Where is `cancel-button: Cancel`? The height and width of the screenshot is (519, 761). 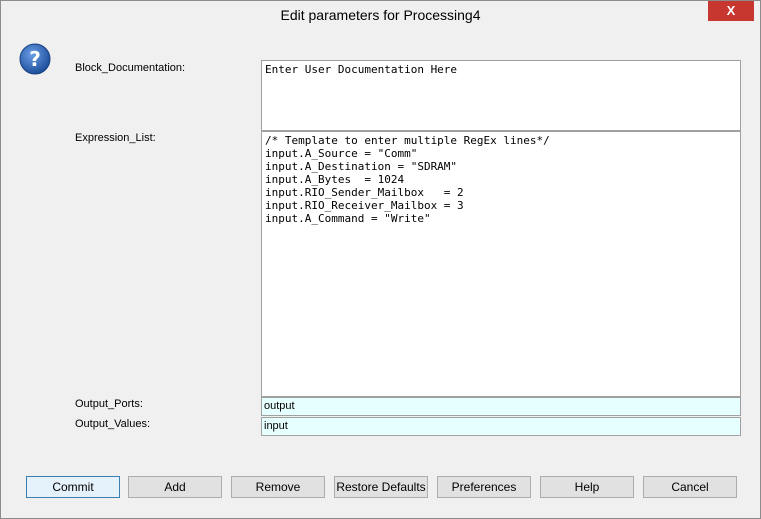 cancel-button: Cancel is located at coordinates (690, 487).